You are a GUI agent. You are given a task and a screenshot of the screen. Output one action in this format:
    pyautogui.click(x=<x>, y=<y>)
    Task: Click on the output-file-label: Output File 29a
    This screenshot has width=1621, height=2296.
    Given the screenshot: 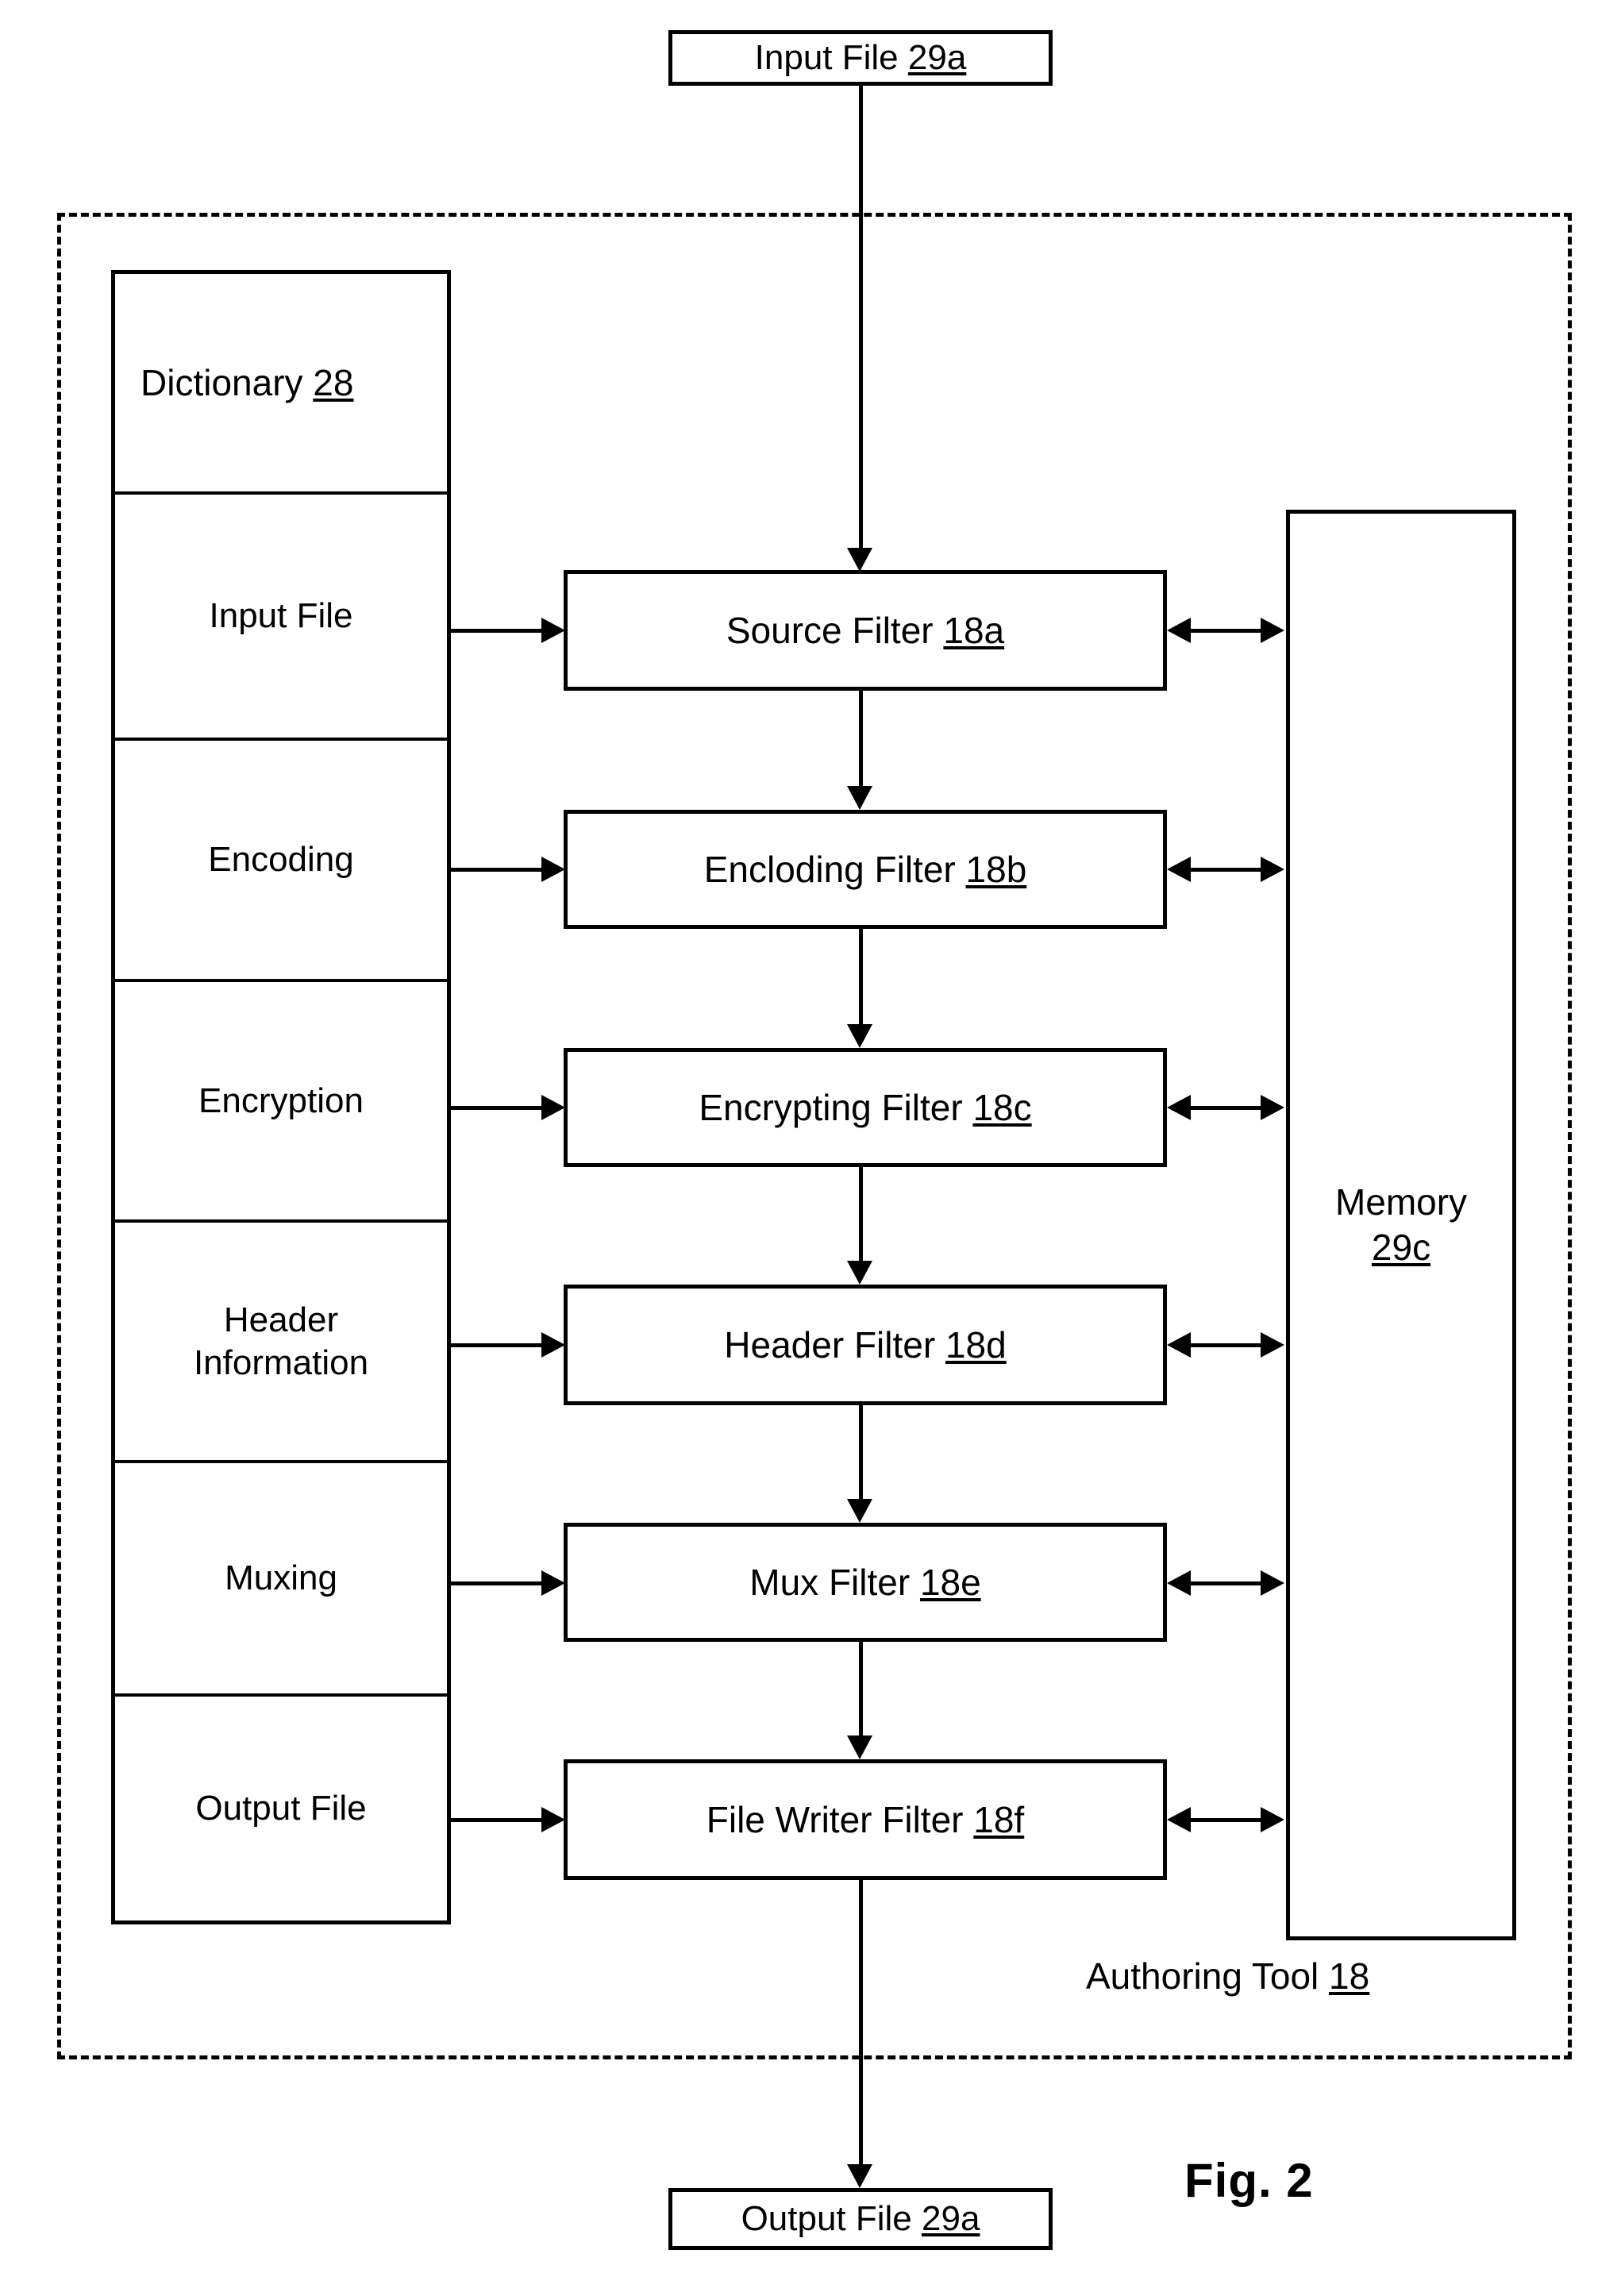 What is the action you would take?
    pyautogui.click(x=860, y=2219)
    